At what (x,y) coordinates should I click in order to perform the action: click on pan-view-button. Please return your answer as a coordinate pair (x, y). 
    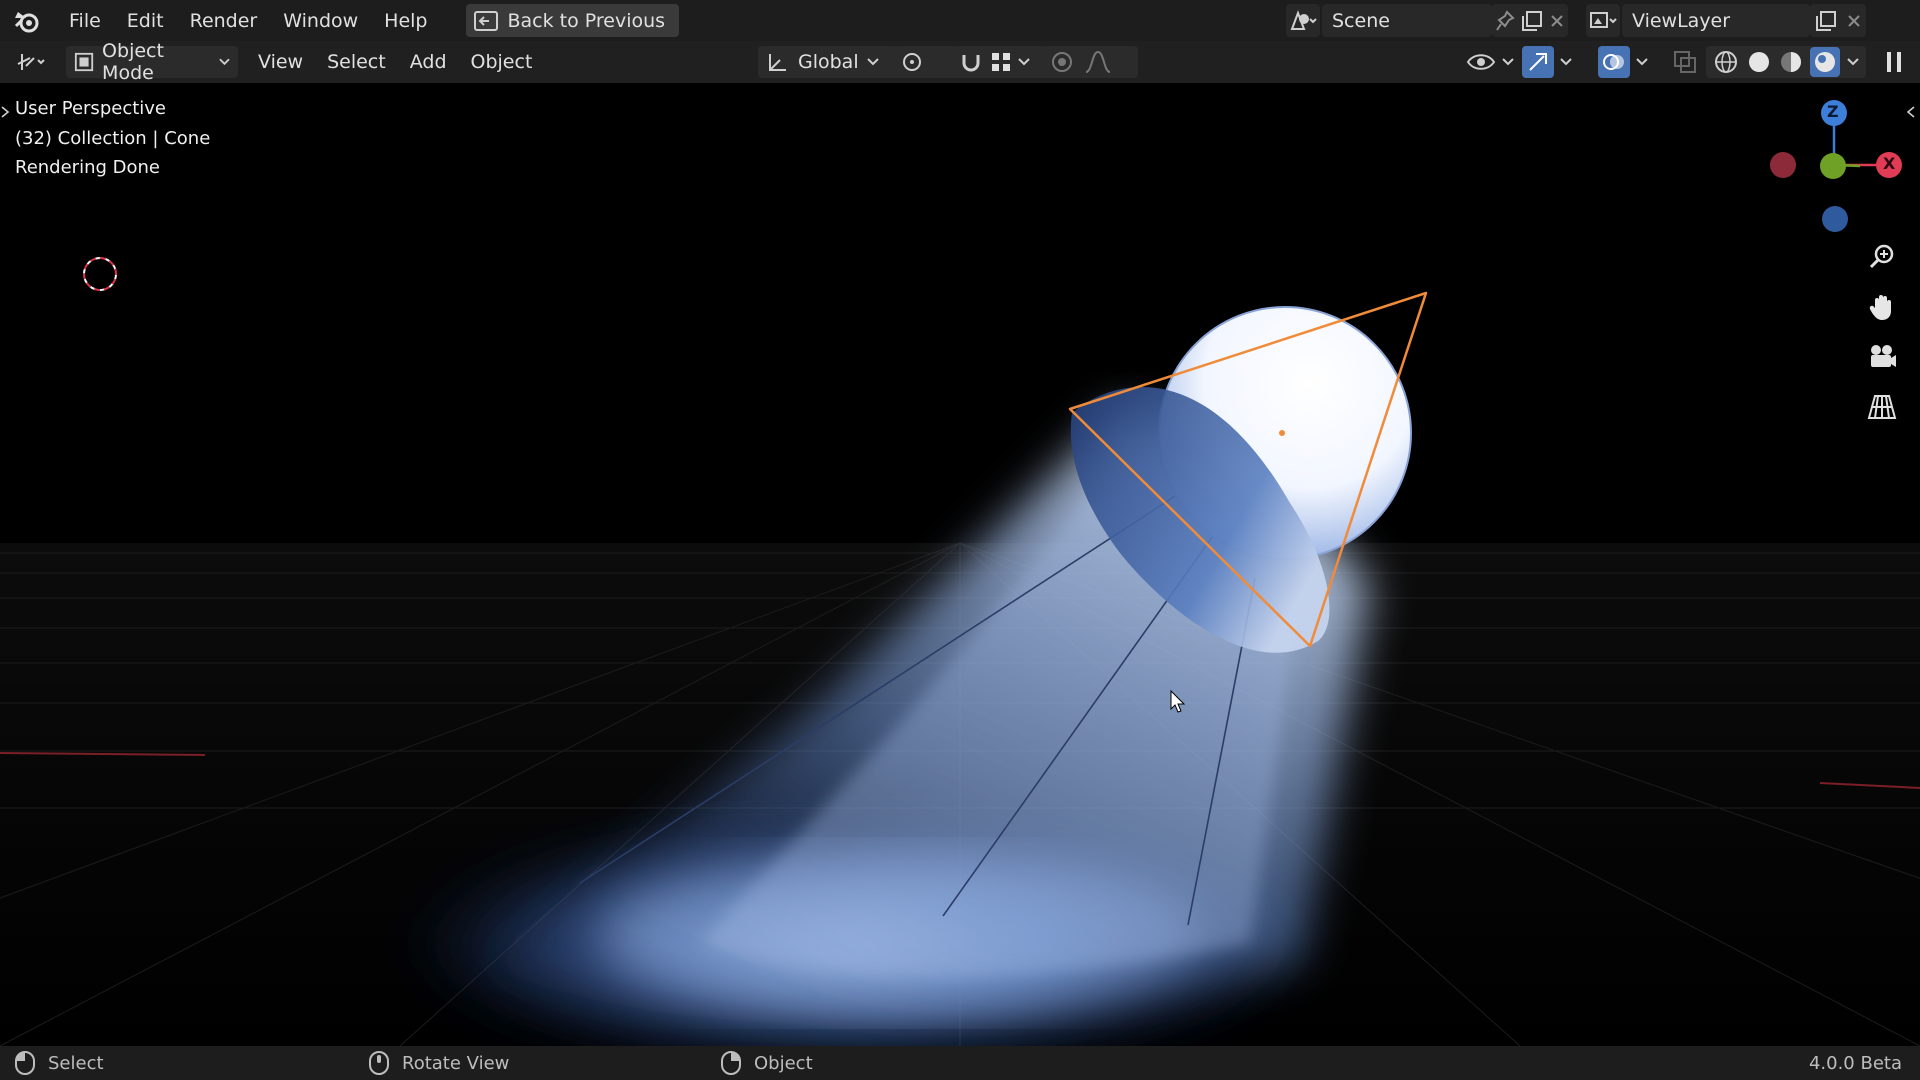
    Looking at the image, I should click on (1882, 307).